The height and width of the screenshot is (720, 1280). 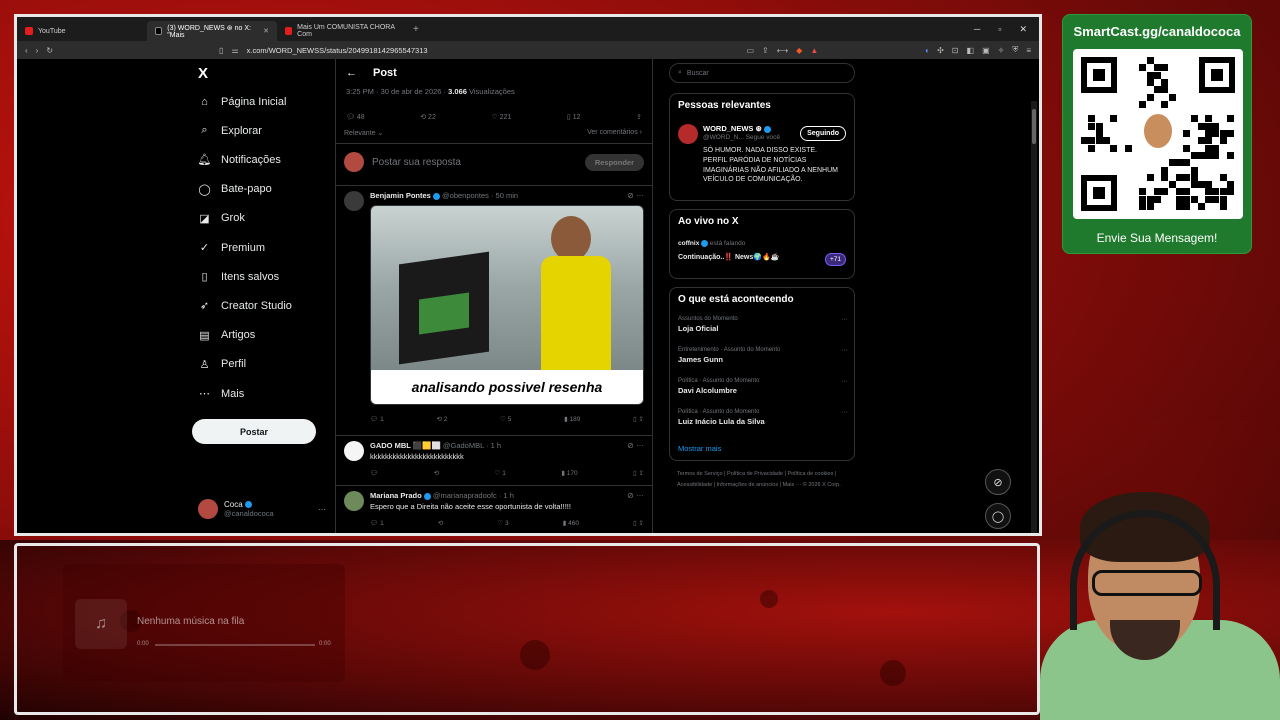 I want to click on translate-icon: ⟷, so click(x=782, y=50).